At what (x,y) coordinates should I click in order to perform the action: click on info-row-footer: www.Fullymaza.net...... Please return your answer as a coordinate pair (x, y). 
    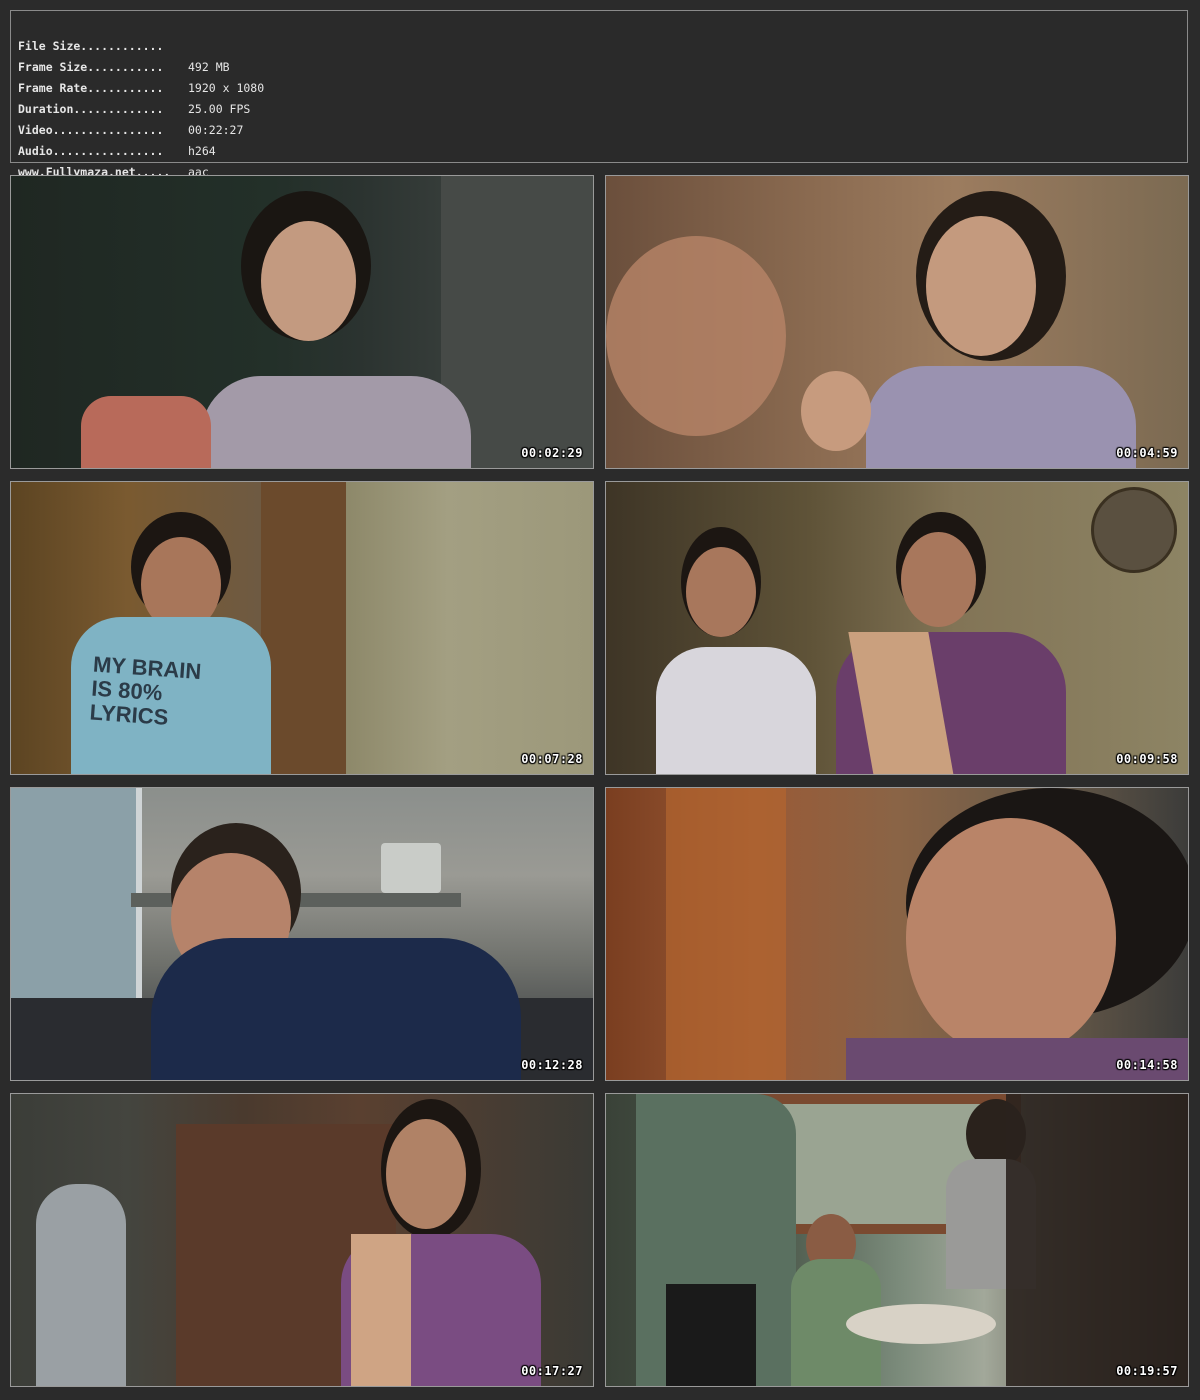
    Looking at the image, I should click on (599, 160).